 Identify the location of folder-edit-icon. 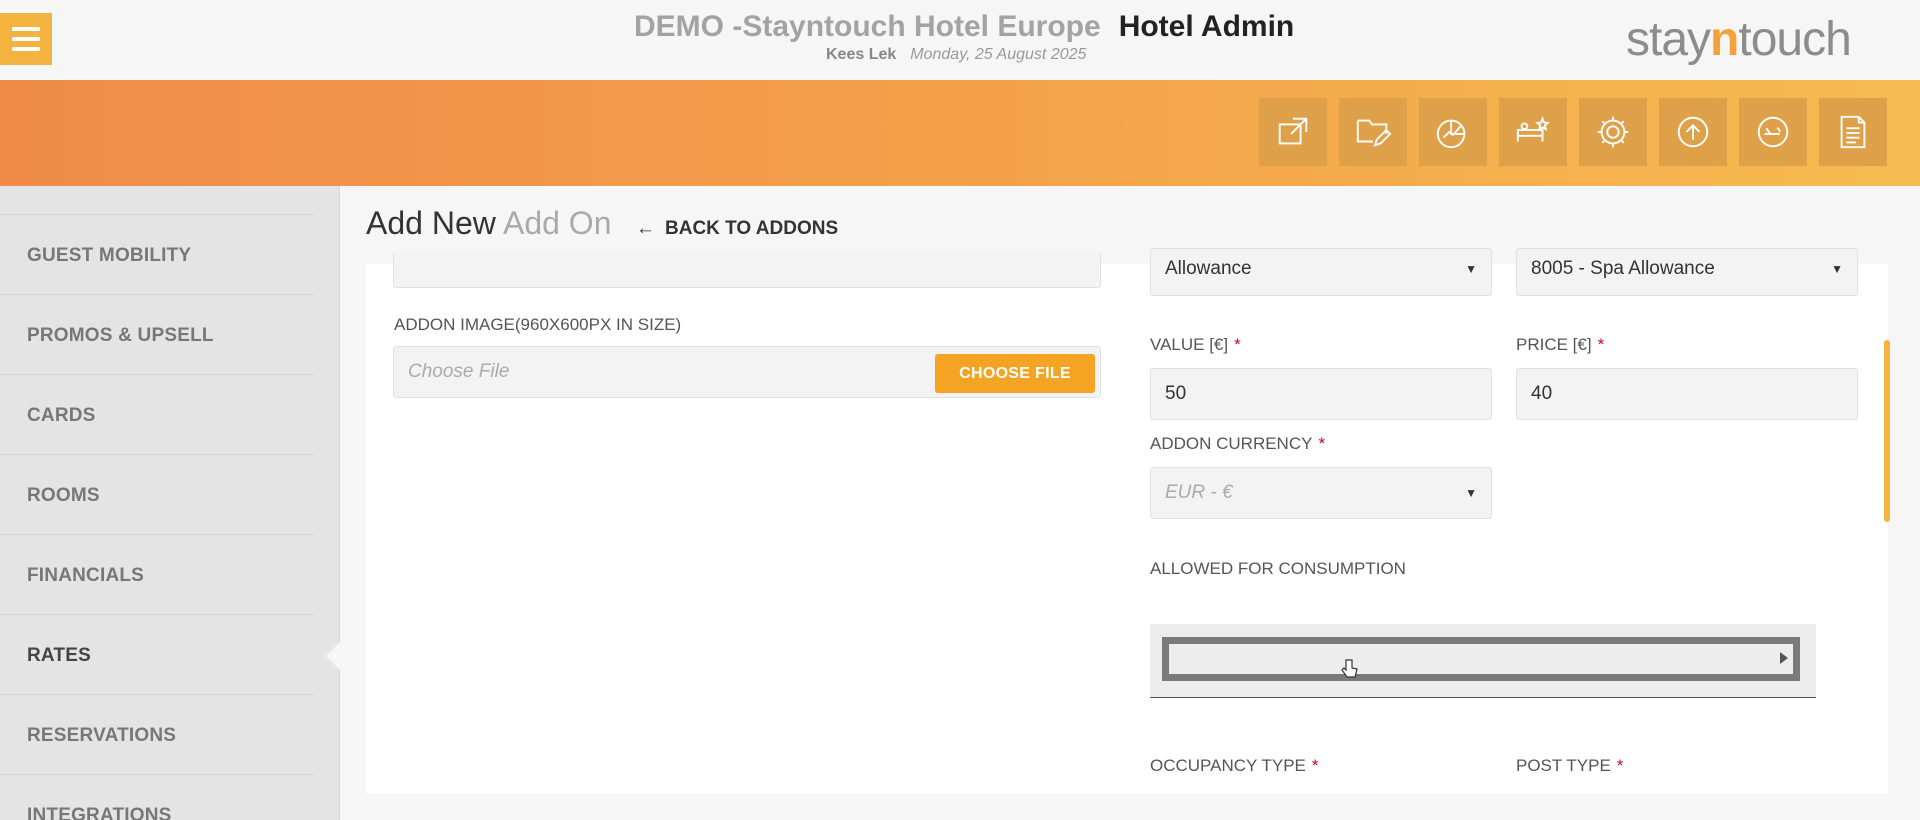
(1374, 133).